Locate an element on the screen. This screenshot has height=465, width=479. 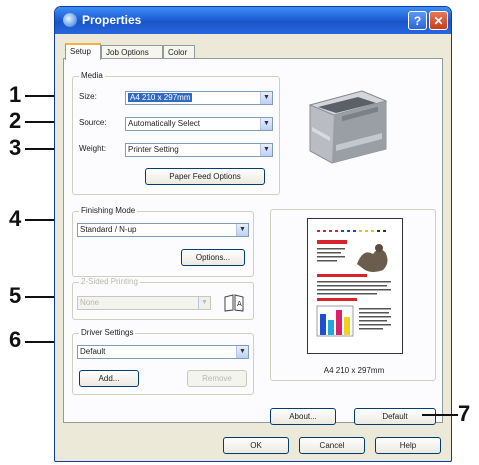
remove-button: Remove is located at coordinates (217, 378).